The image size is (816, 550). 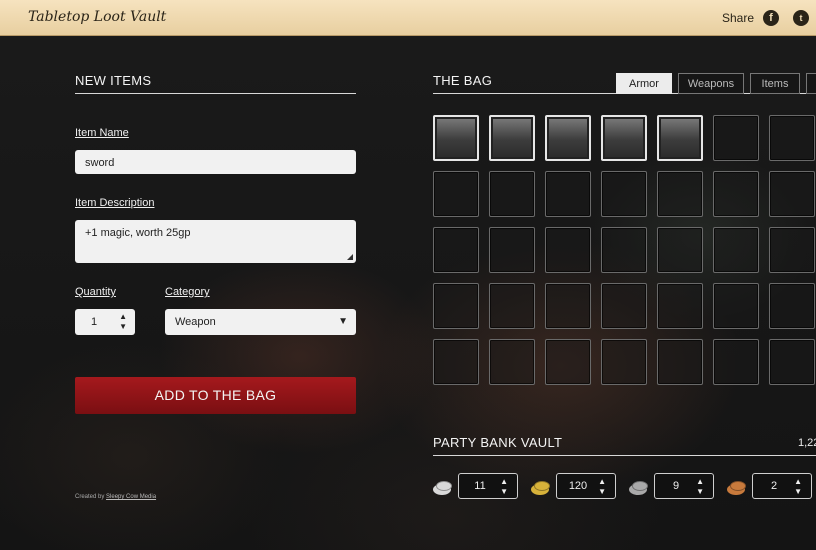 What do you see at coordinates (775, 83) in the screenshot?
I see `tab-items: Items` at bounding box center [775, 83].